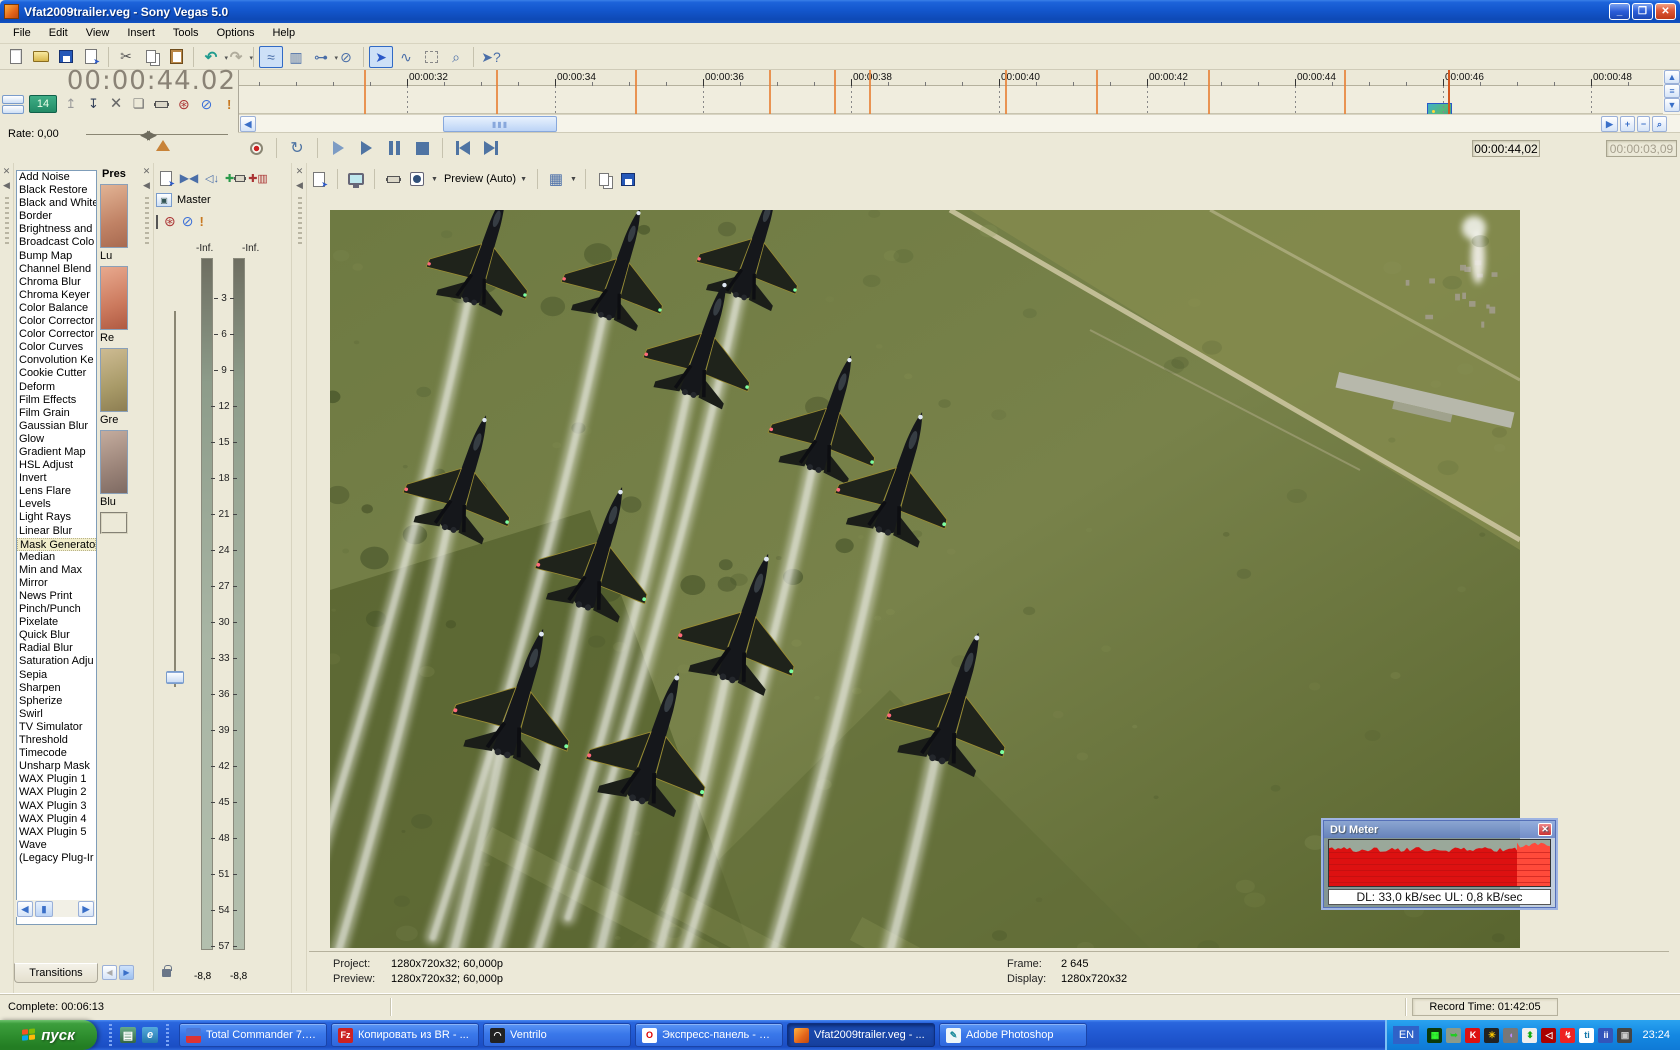 Image resolution: width=1680 pixels, height=1050 pixels. What do you see at coordinates (500, 124) in the screenshot?
I see `scrollbar-thumb: ▮▮▮` at bounding box center [500, 124].